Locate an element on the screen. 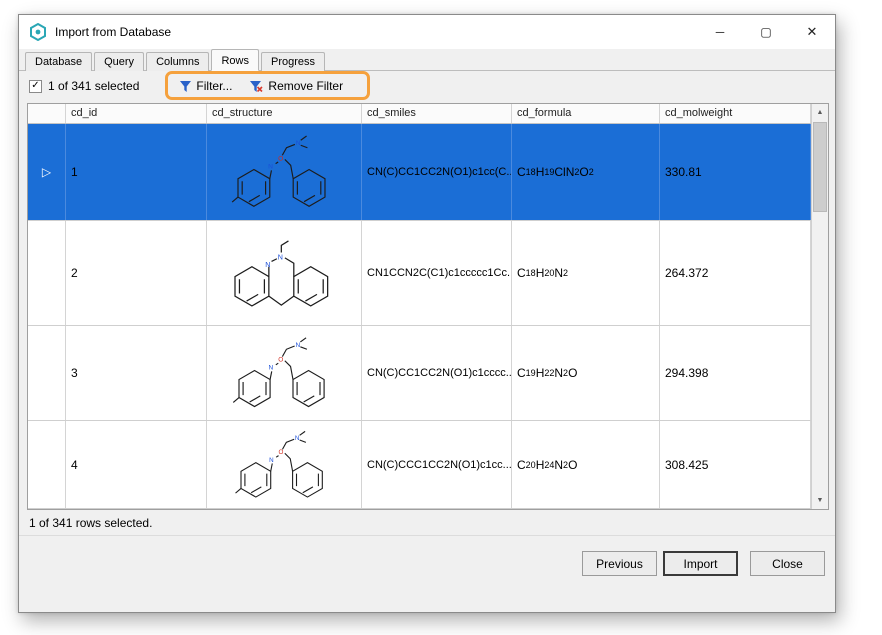  cd-id-cell: 4 is located at coordinates (136, 464).